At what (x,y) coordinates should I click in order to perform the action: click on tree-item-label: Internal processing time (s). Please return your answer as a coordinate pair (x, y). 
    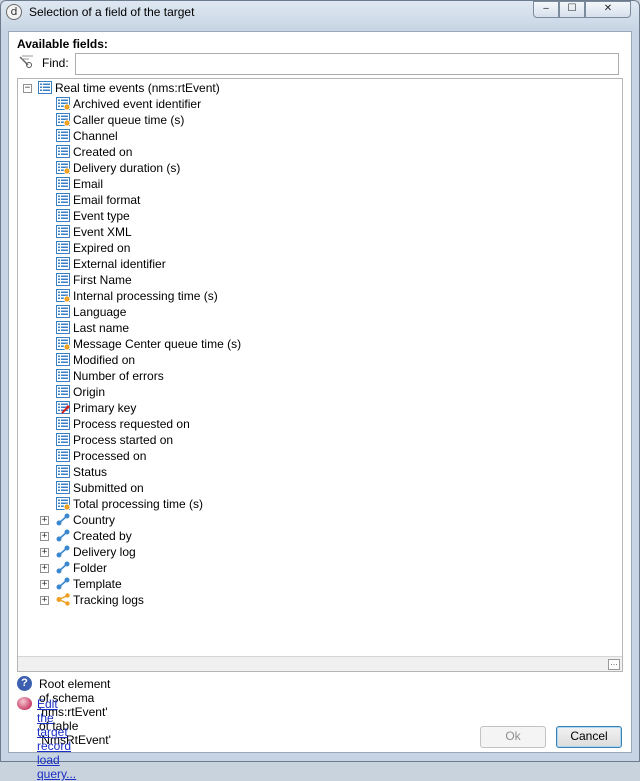
    Looking at the image, I should click on (145, 296).